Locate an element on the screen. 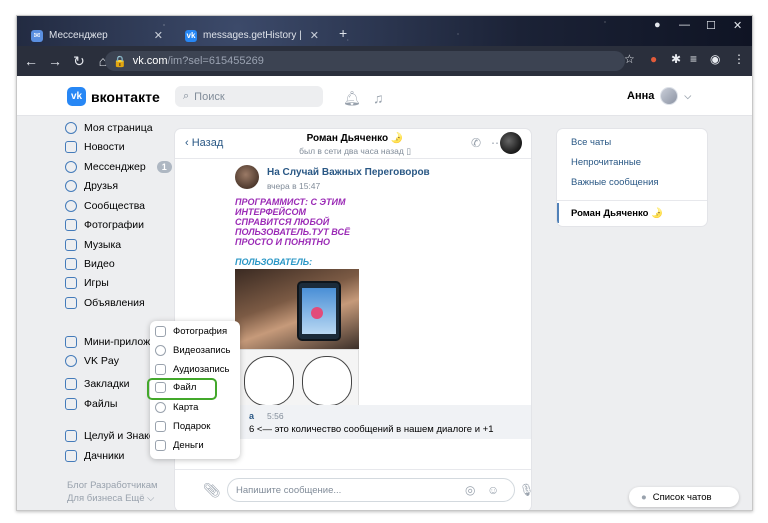 The width and height of the screenshot is (768, 523). sidebar-item-my-page: Моя страница is located at coordinates (109, 128).